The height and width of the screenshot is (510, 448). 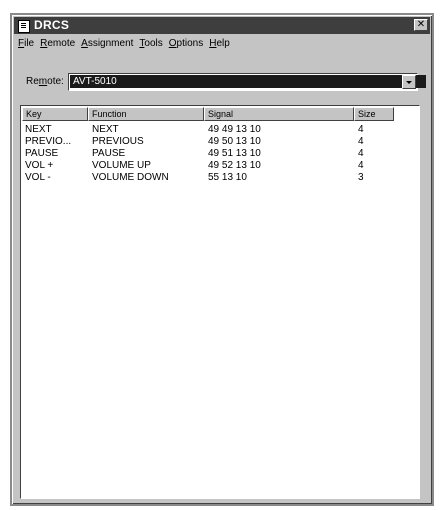 I want to click on list-row: NEXT NEXT 49 49 13 10 4, so click(x=220, y=130).